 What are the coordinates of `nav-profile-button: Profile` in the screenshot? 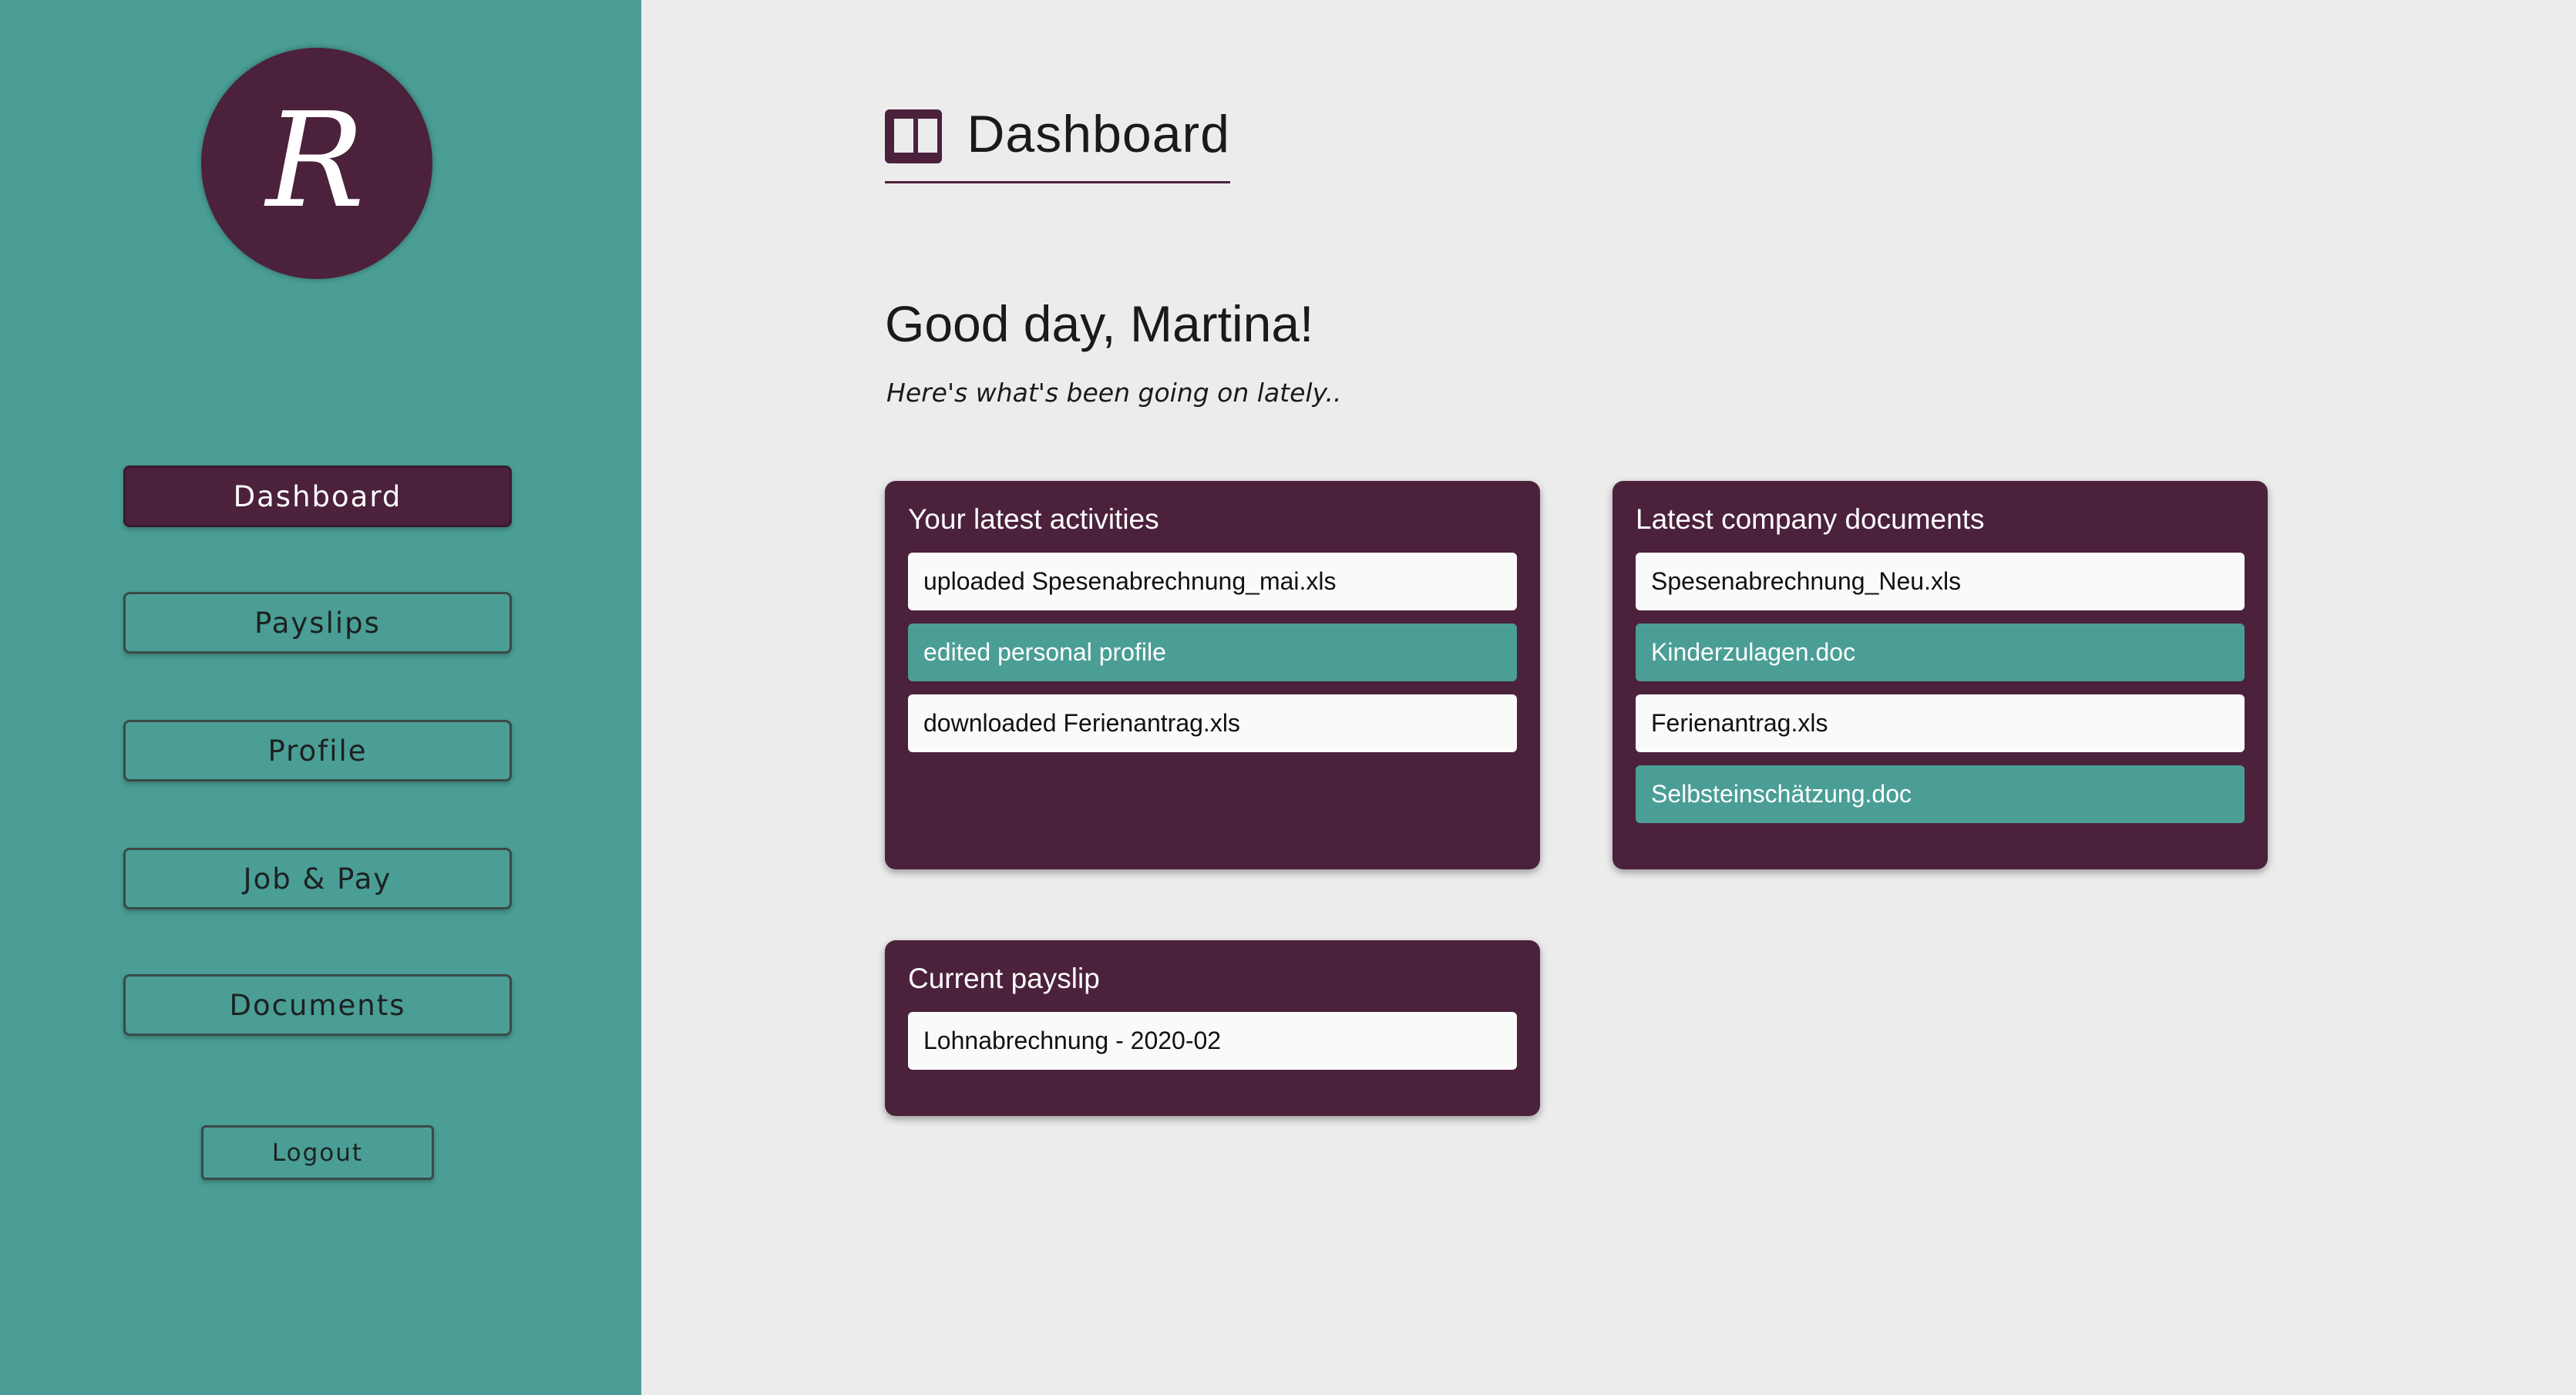 It's located at (317, 751).